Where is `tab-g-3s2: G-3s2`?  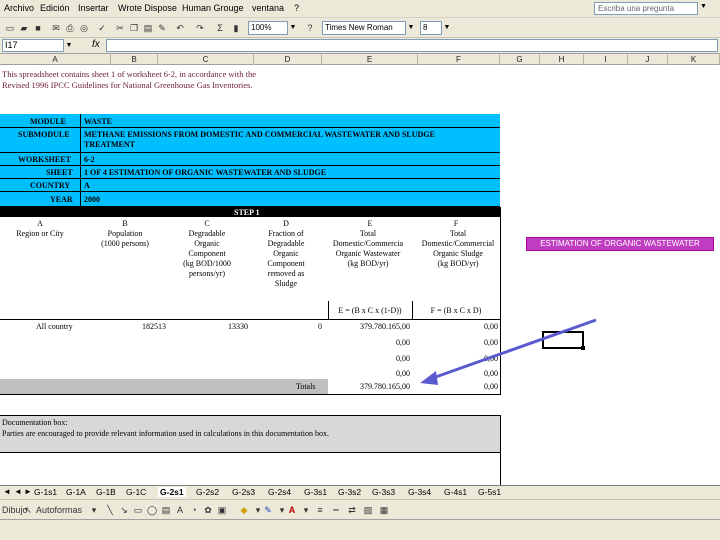 tab-g-3s2: G-3s2 is located at coordinates (349, 492).